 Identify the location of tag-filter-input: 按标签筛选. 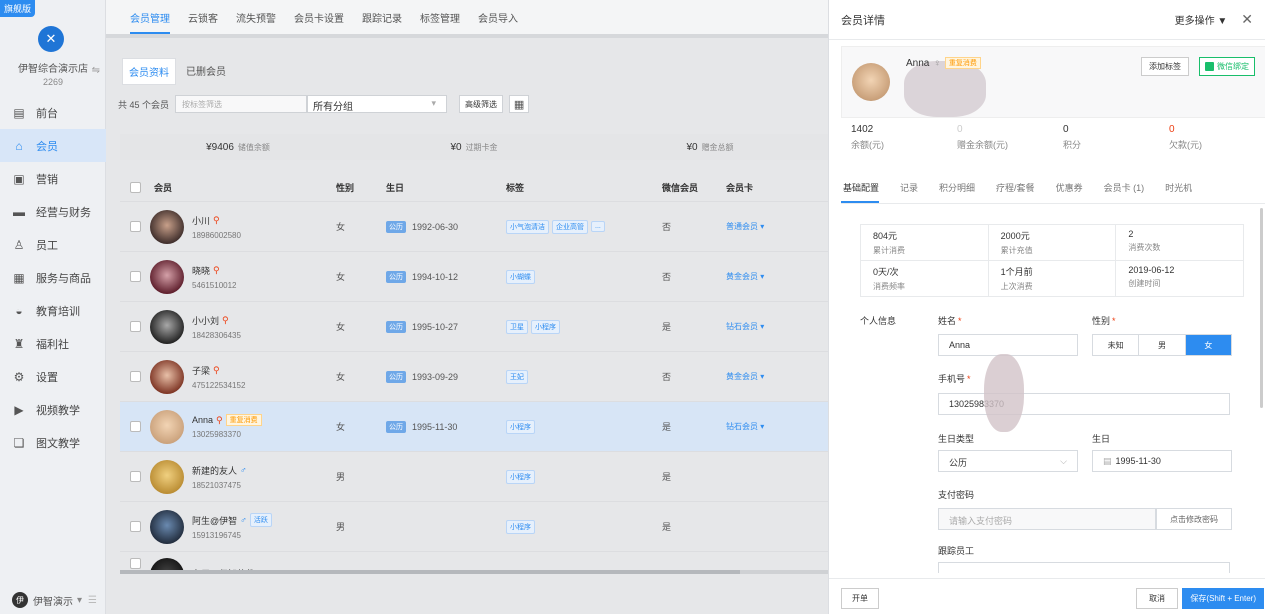
(241, 104).